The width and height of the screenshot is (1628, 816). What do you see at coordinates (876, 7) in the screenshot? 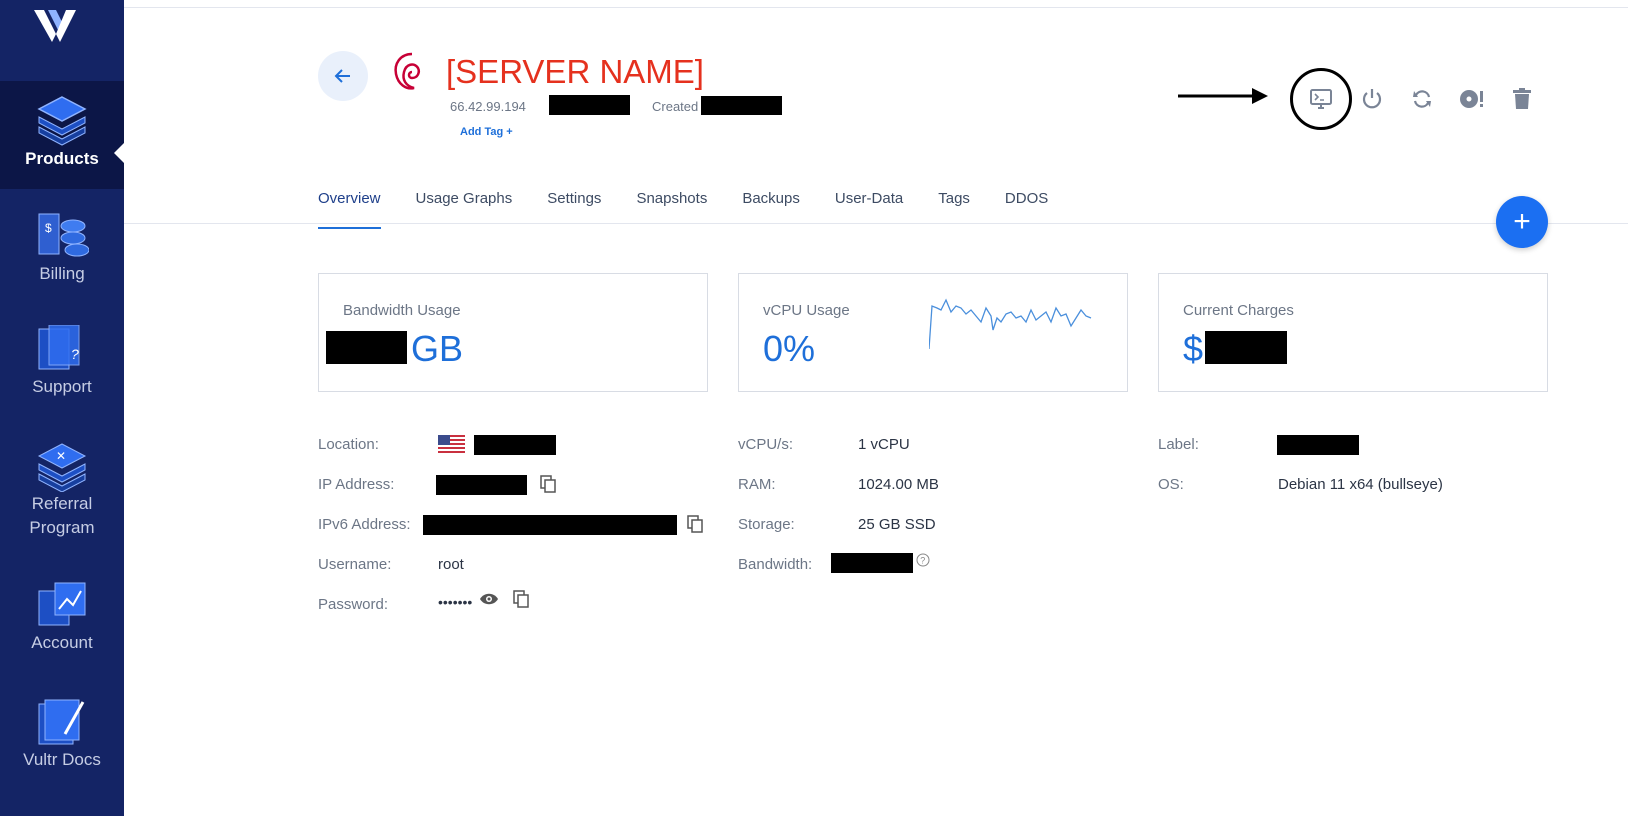
I see `top-divider` at bounding box center [876, 7].